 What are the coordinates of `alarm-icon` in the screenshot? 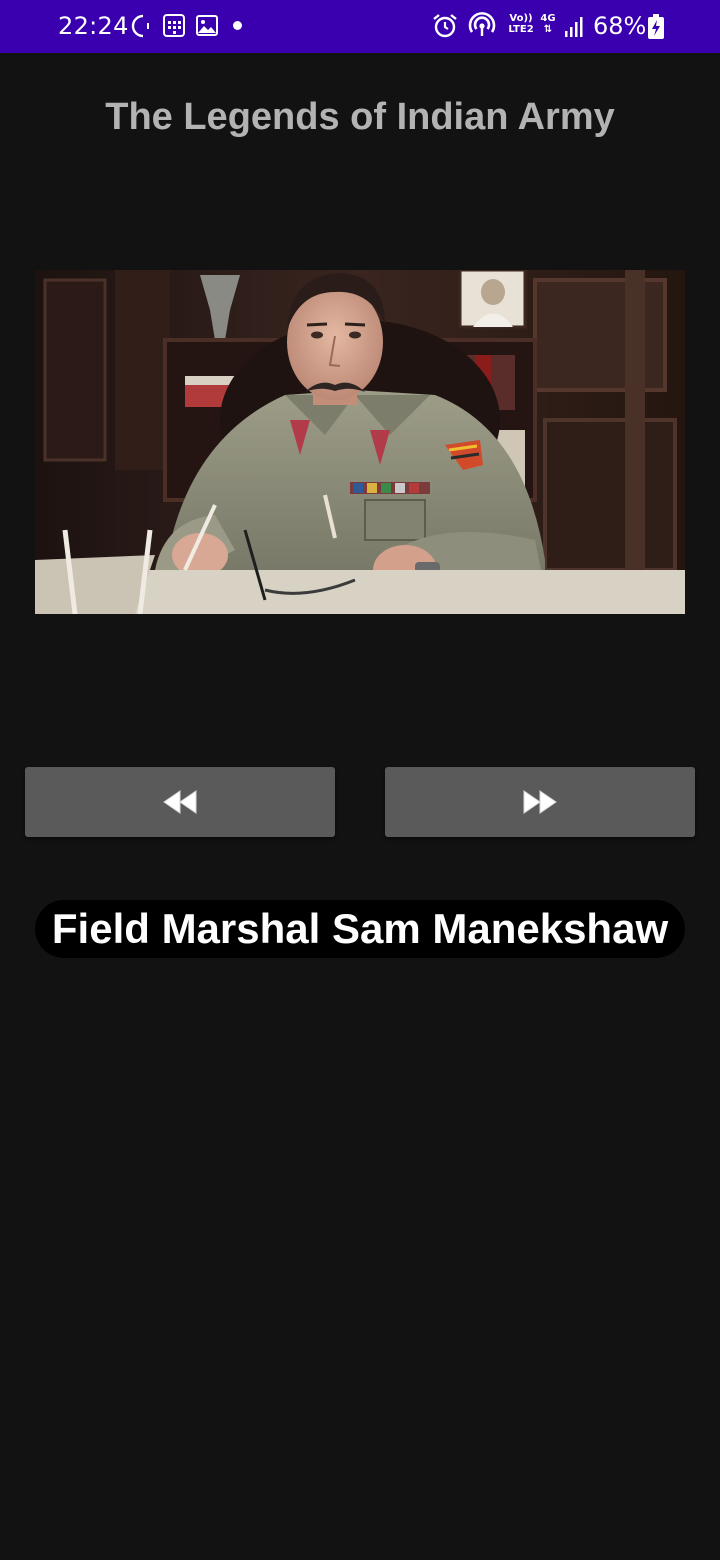 It's located at (445, 26).